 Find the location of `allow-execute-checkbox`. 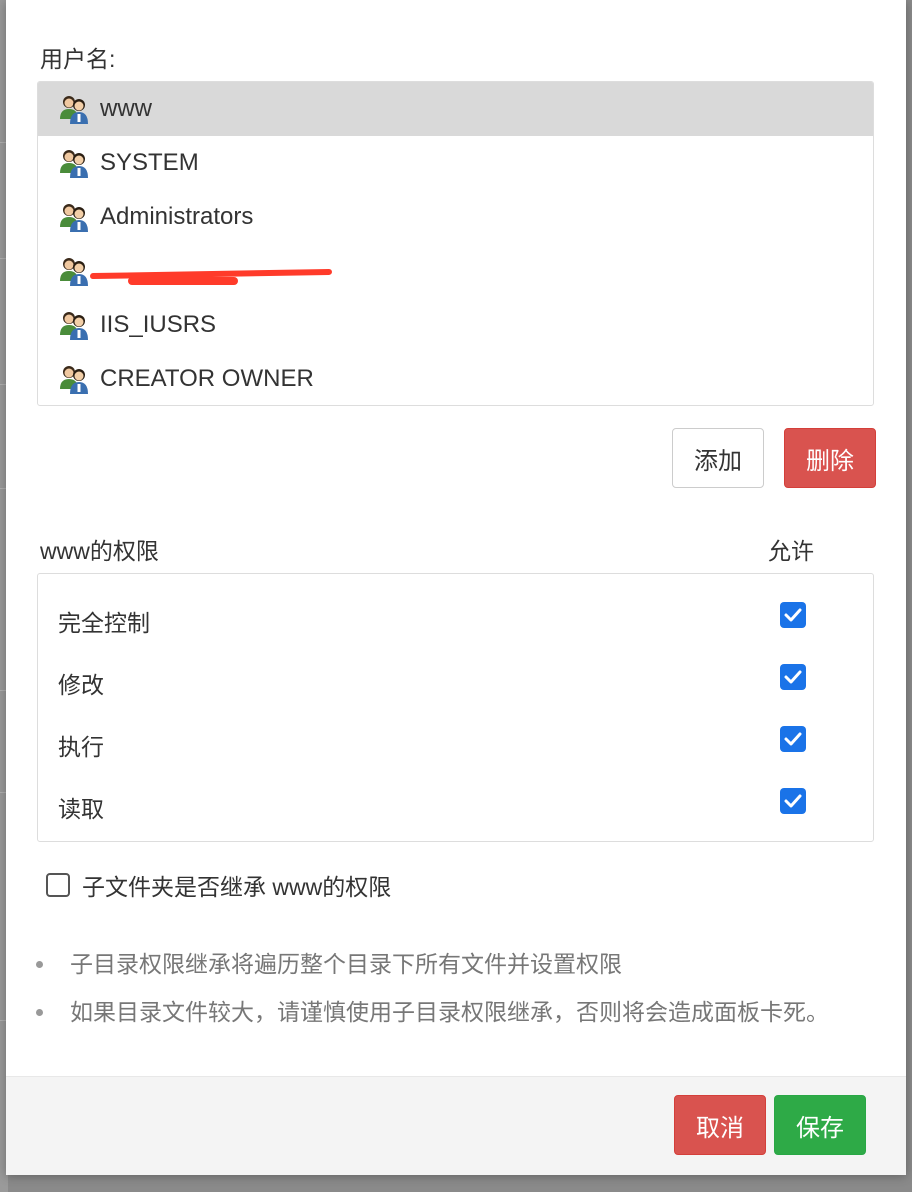

allow-execute-checkbox is located at coordinates (793, 739).